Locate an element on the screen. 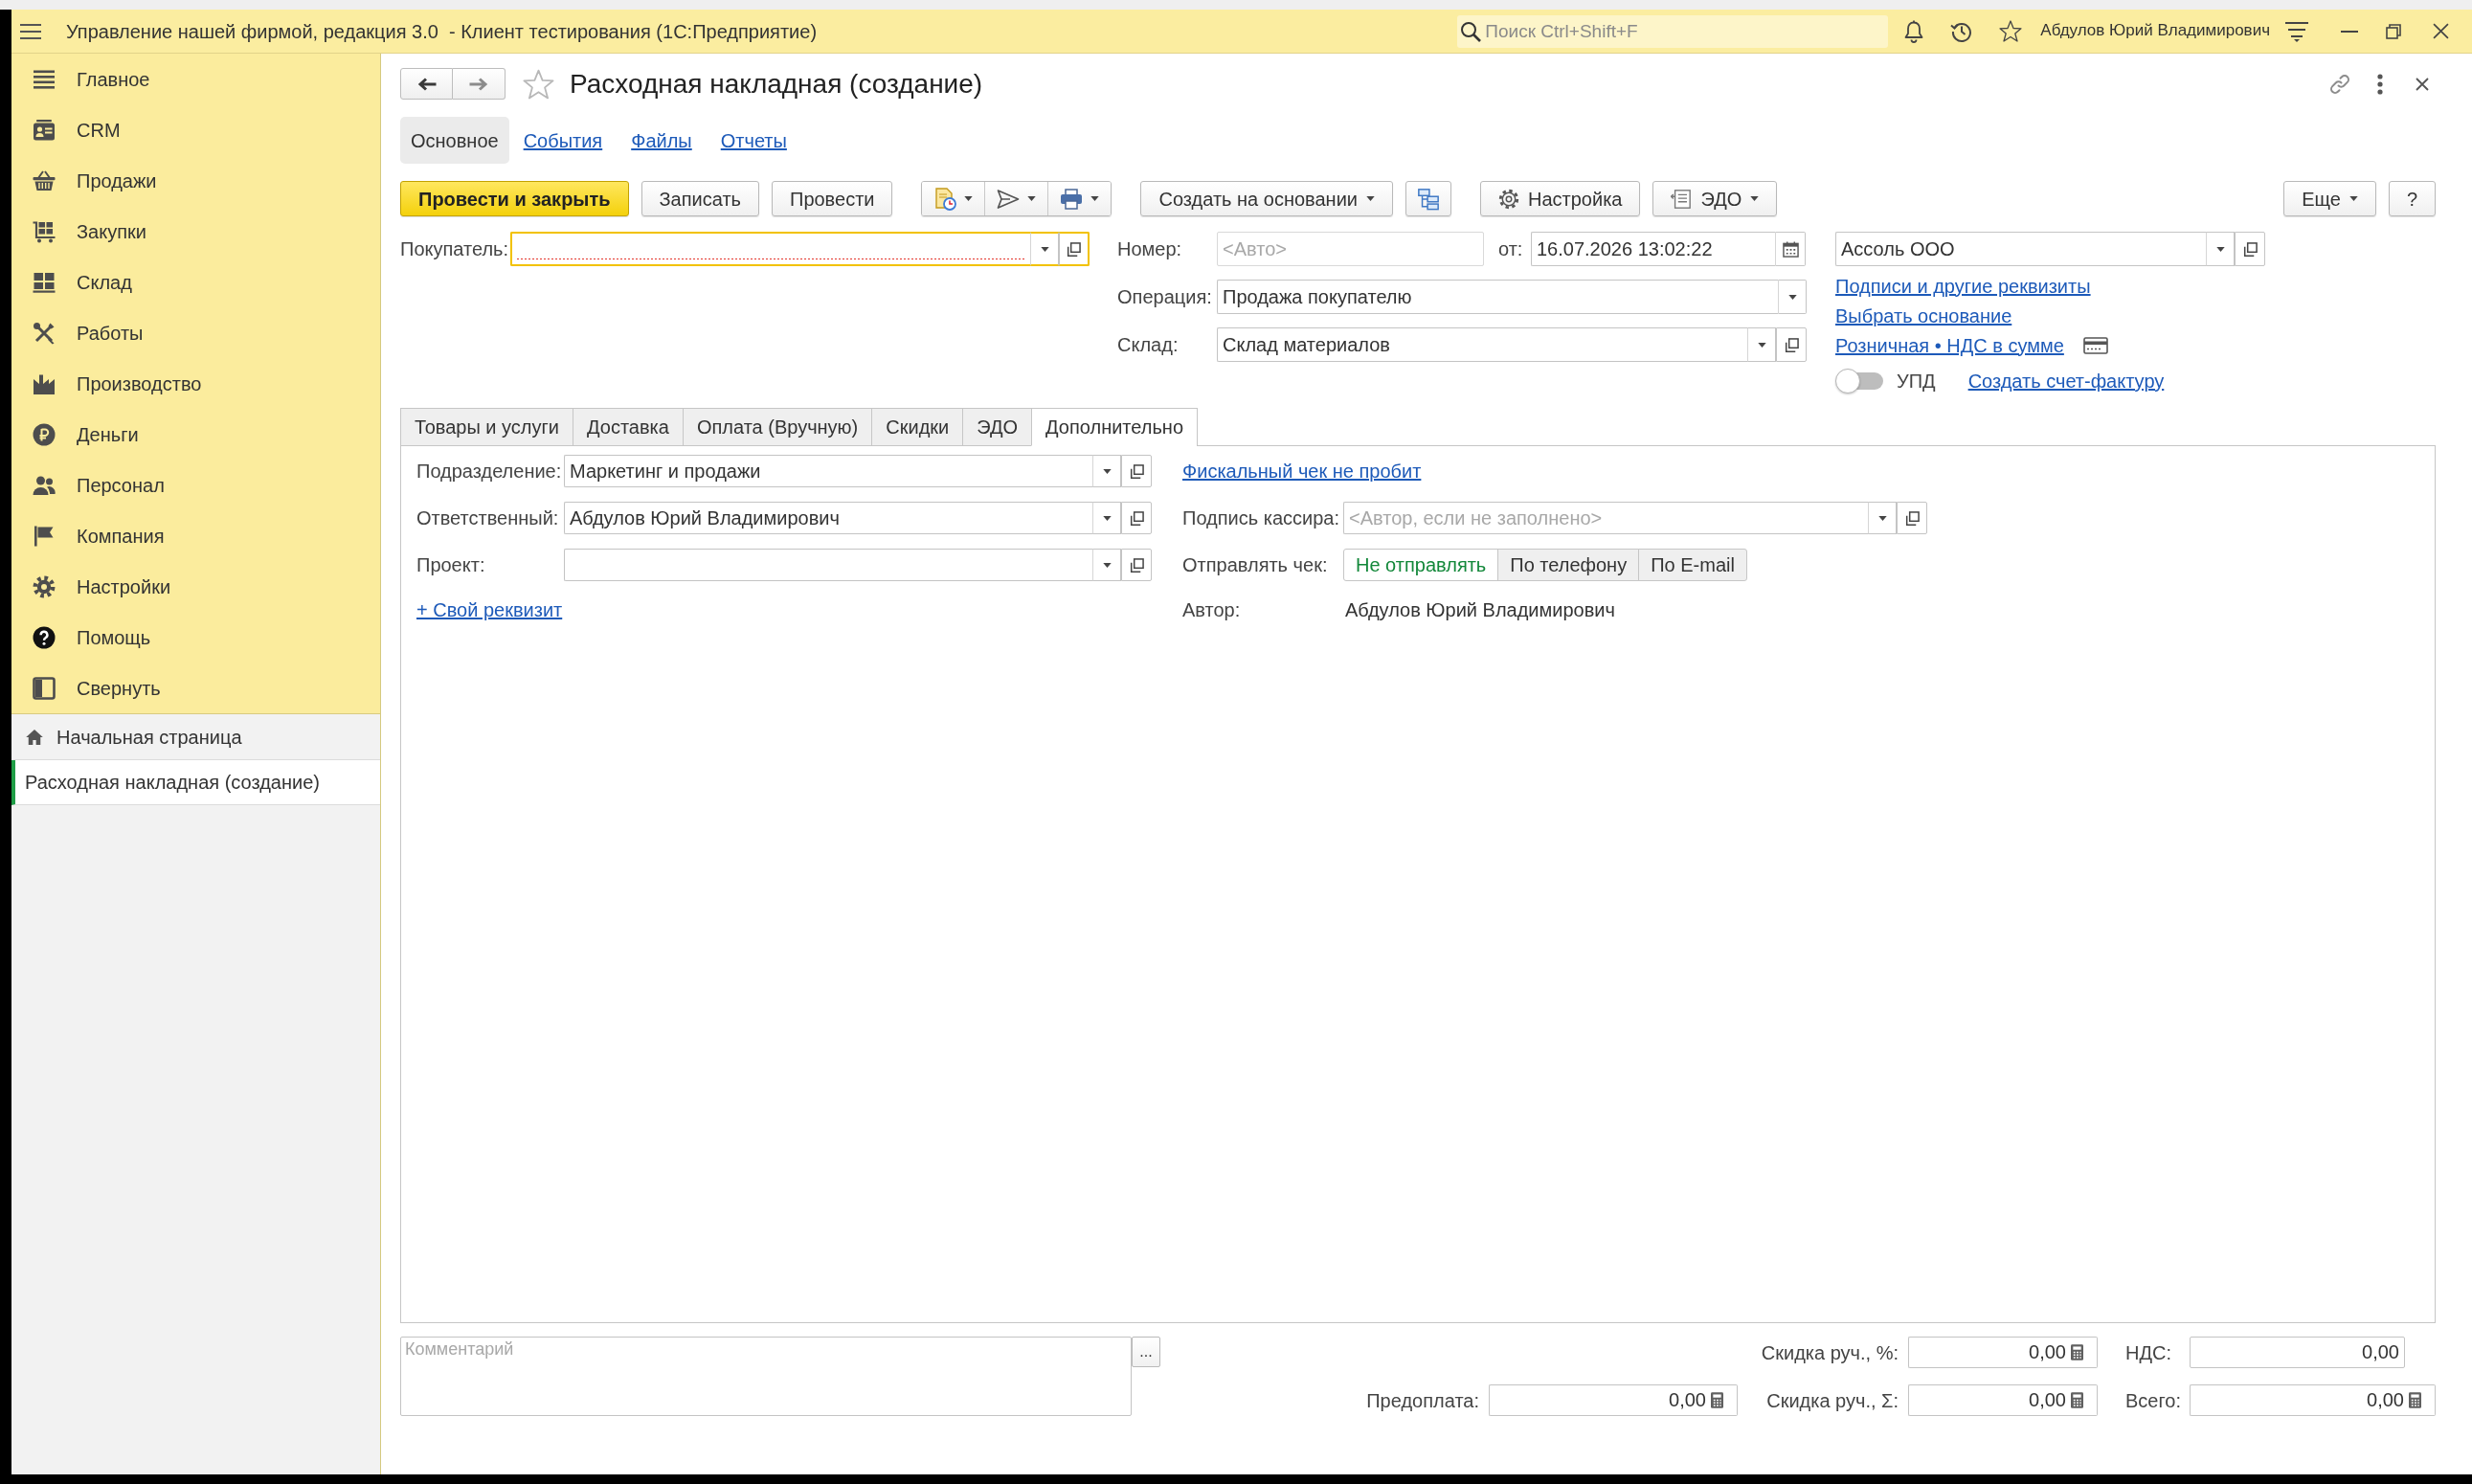  restore-icon is located at coordinates (2393, 31).